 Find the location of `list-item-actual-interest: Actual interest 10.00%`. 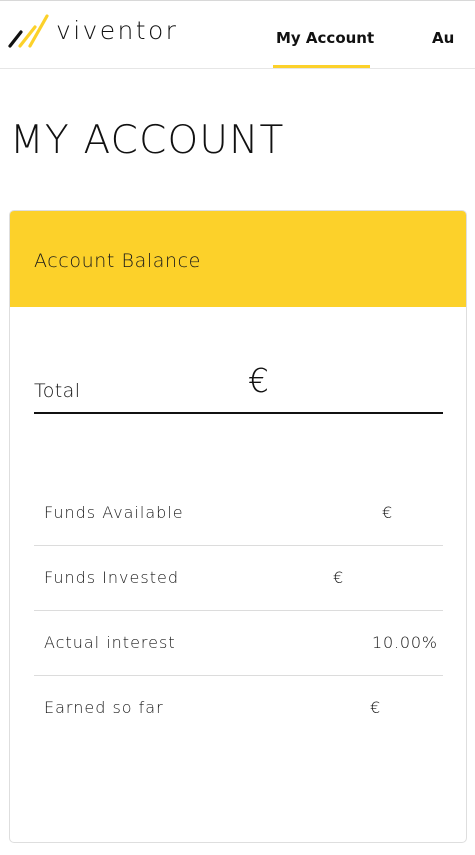

list-item-actual-interest: Actual interest 10.00% is located at coordinates (238, 643).